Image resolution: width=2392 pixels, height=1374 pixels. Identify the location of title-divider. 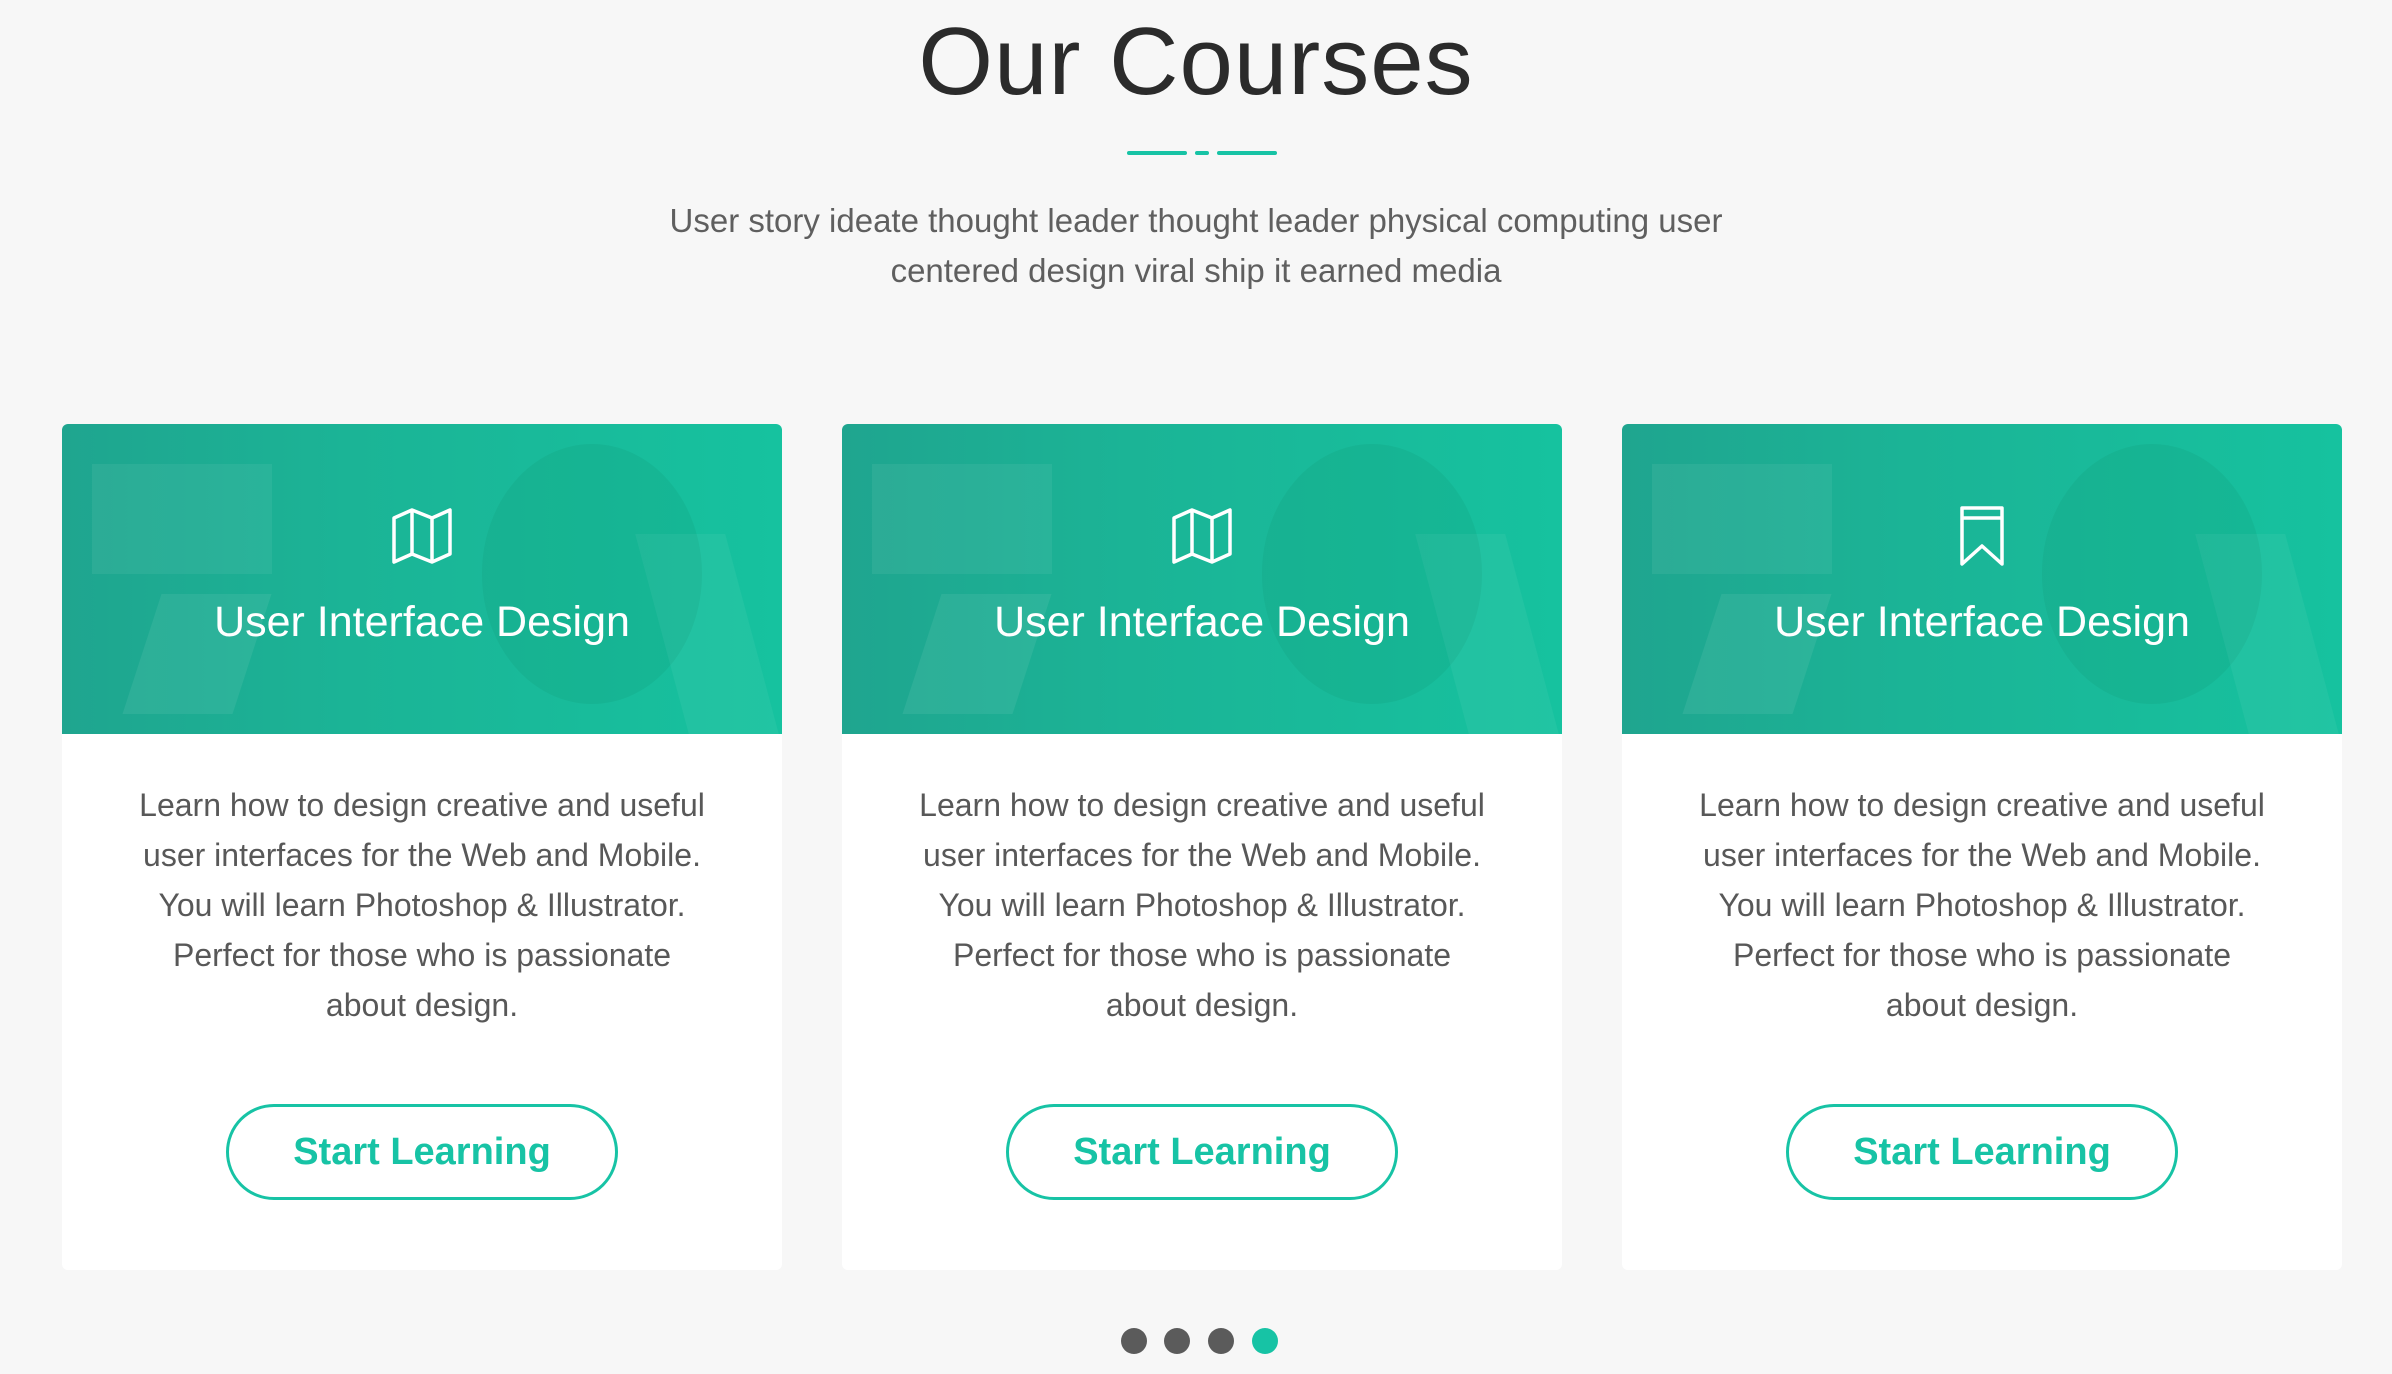
(1202, 153).